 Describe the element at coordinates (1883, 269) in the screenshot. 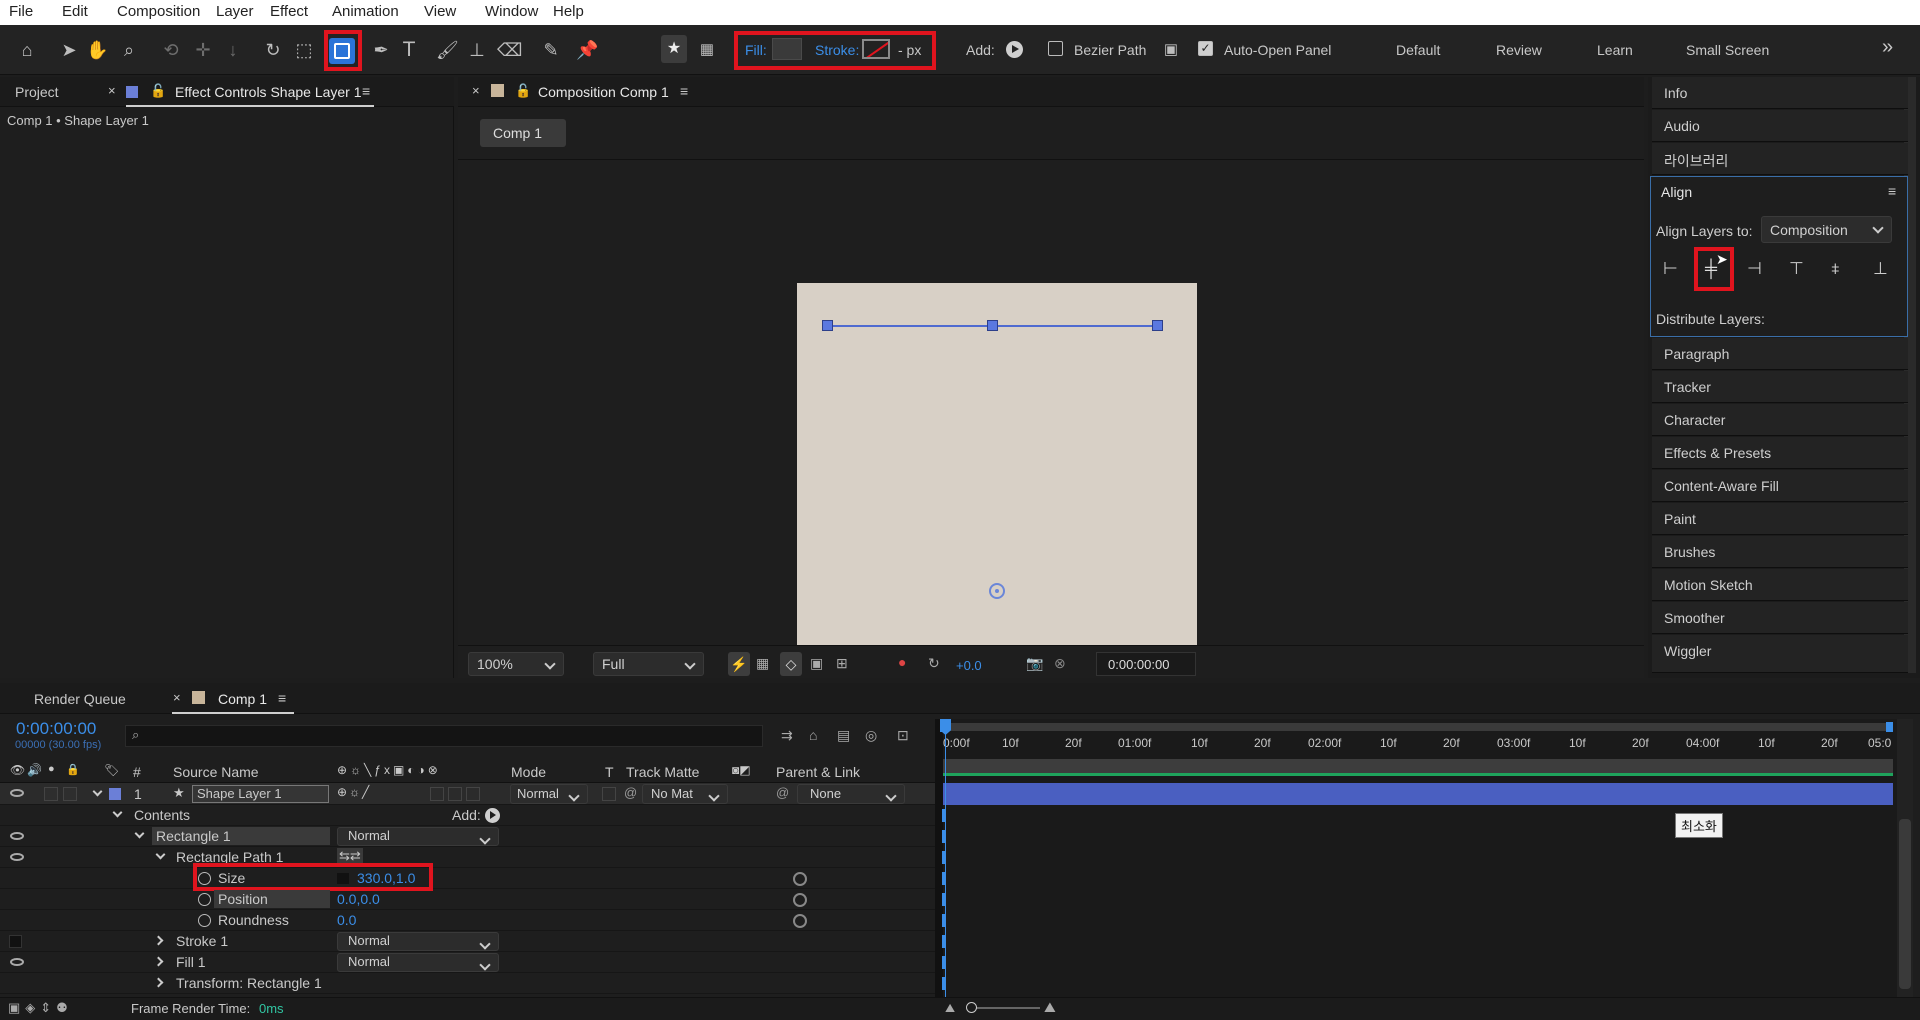

I see `align-bottom-icon: ⊥` at that location.